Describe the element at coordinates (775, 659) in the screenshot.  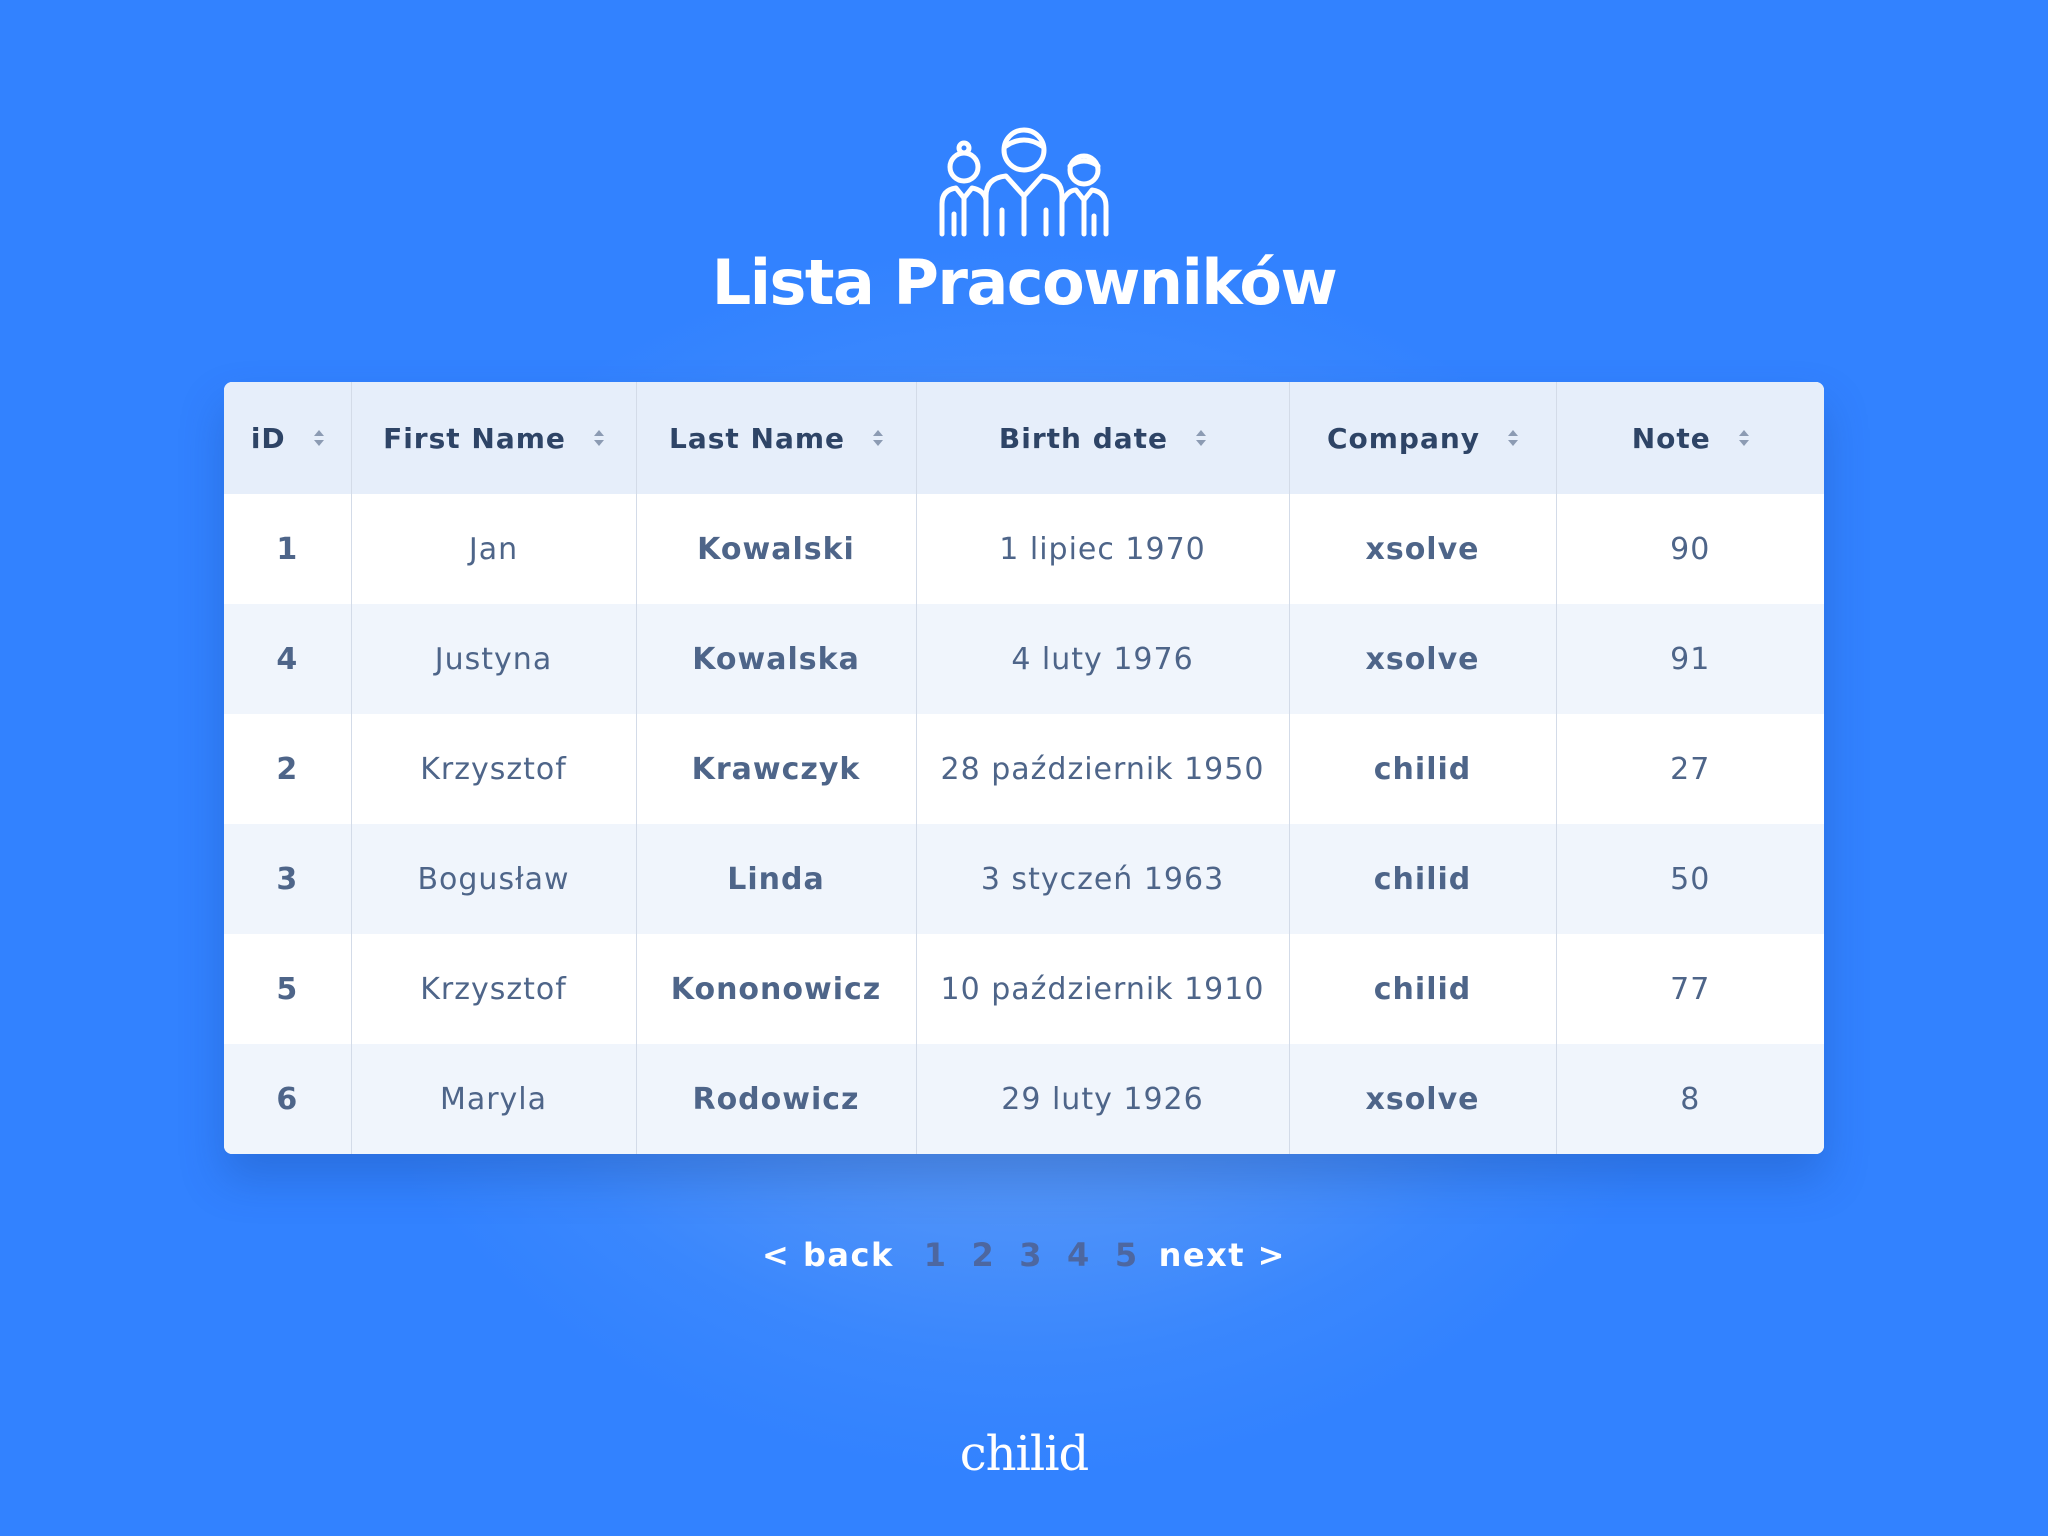
I see `cell-last-name: Kowalska` at that location.